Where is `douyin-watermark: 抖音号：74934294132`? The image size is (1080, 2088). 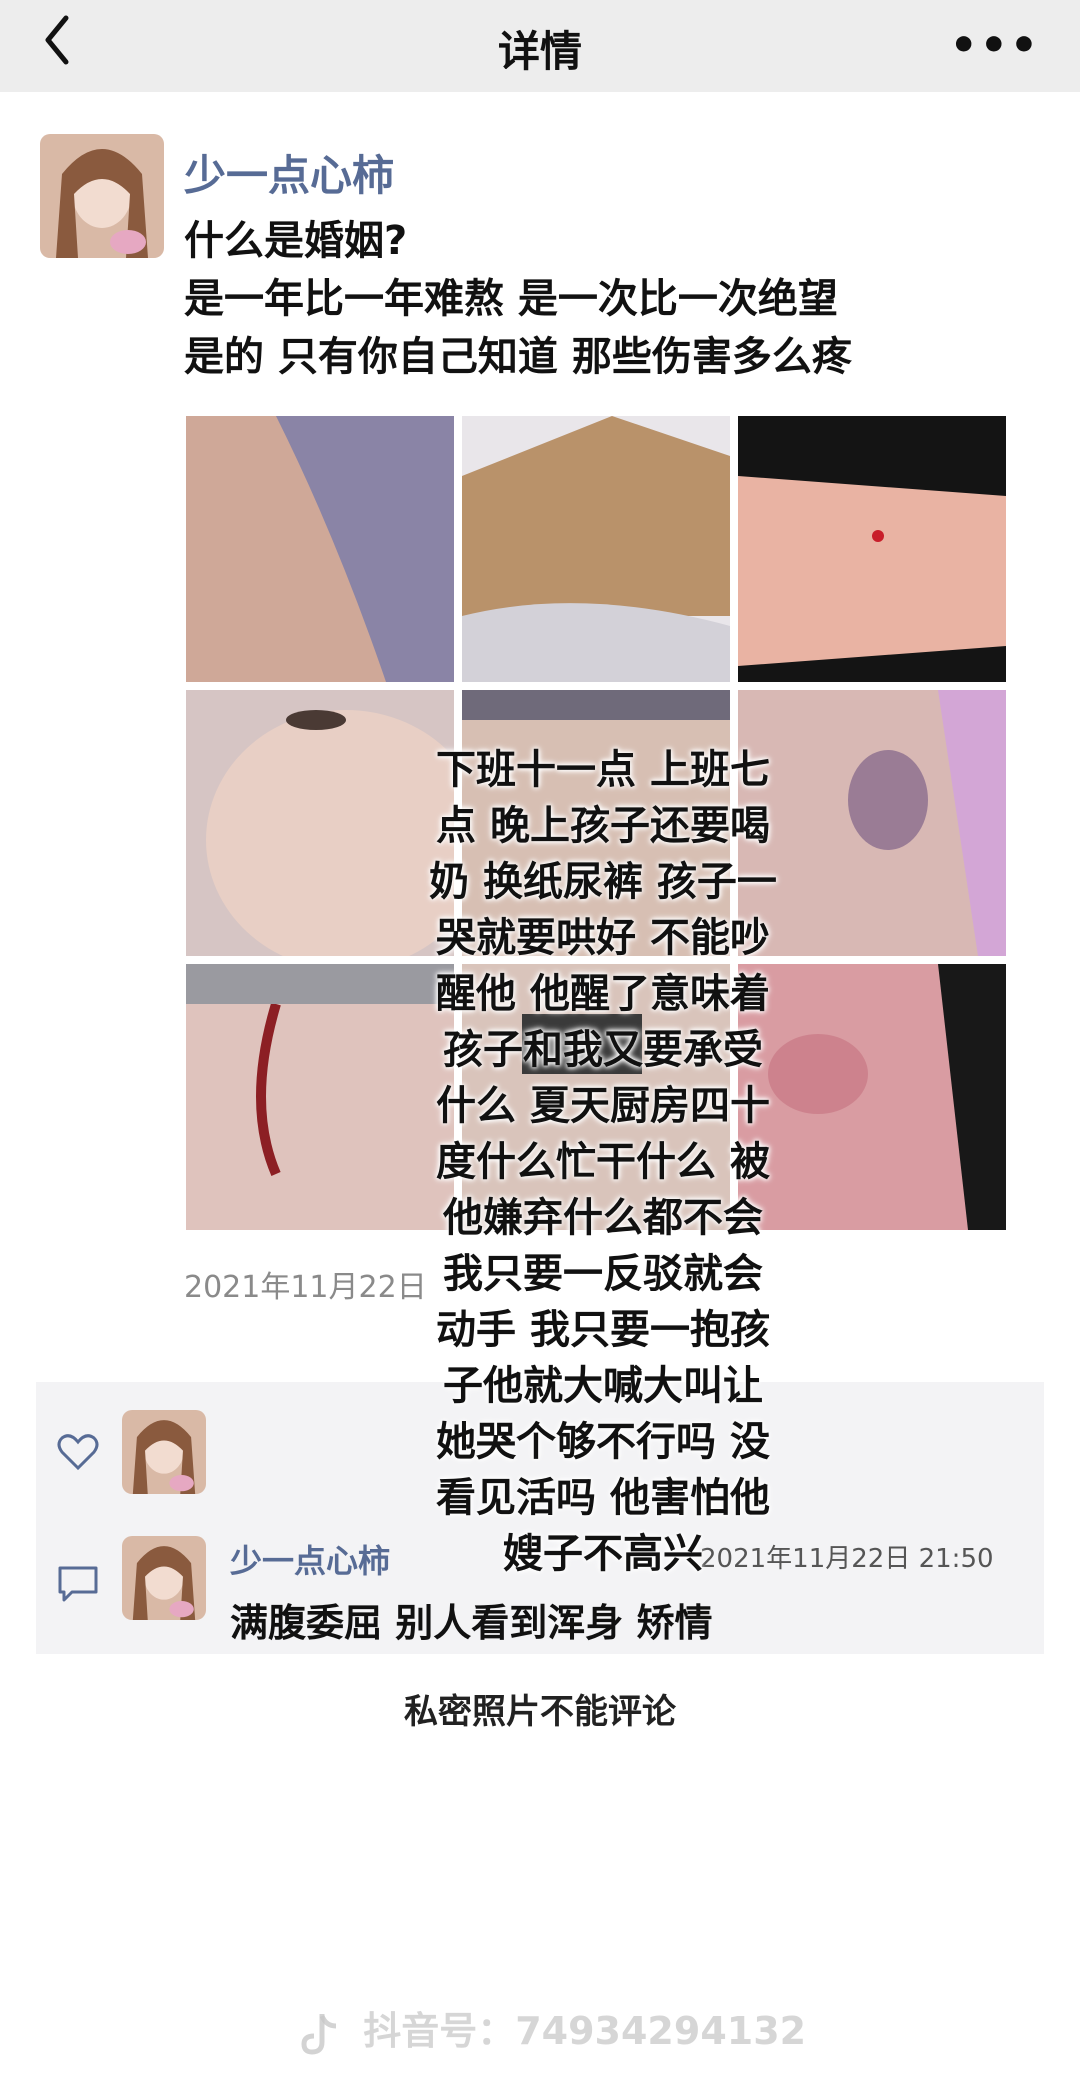
douyin-watermark: 抖音号：74934294132 is located at coordinates (553, 2028).